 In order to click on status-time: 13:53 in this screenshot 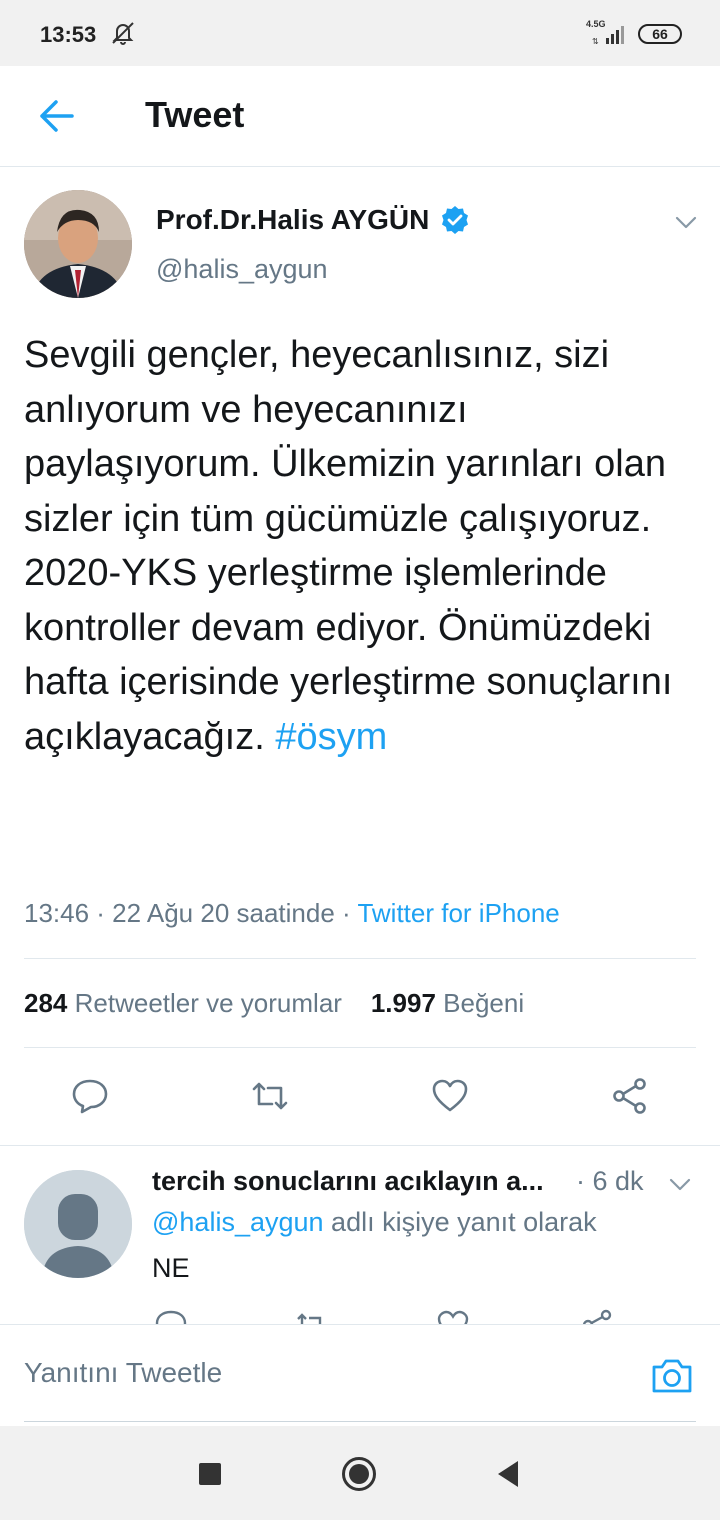, I will do `click(68, 34)`.